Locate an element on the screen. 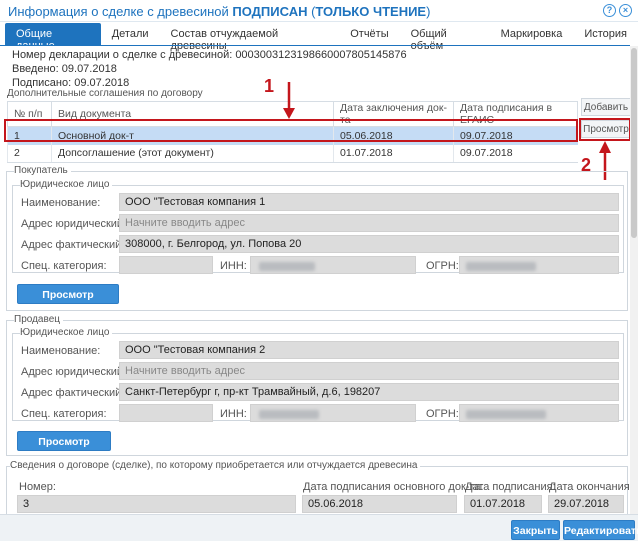  seller-entity-label: Юридическое лицо is located at coordinates (66, 332).